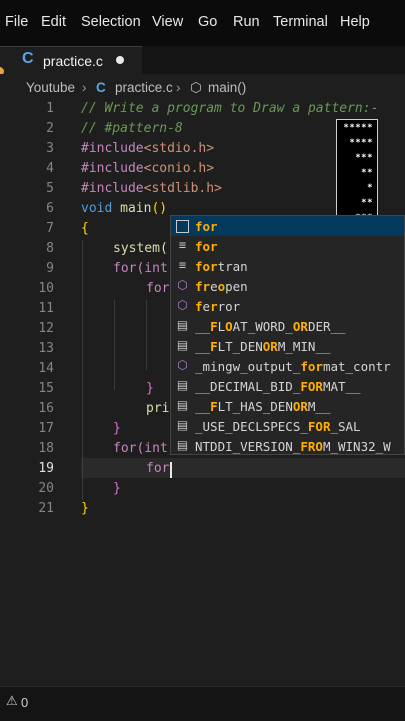 Image resolution: width=405 pixels, height=721 pixels. What do you see at coordinates (46, 368) in the screenshot?
I see `line-number: 14` at bounding box center [46, 368].